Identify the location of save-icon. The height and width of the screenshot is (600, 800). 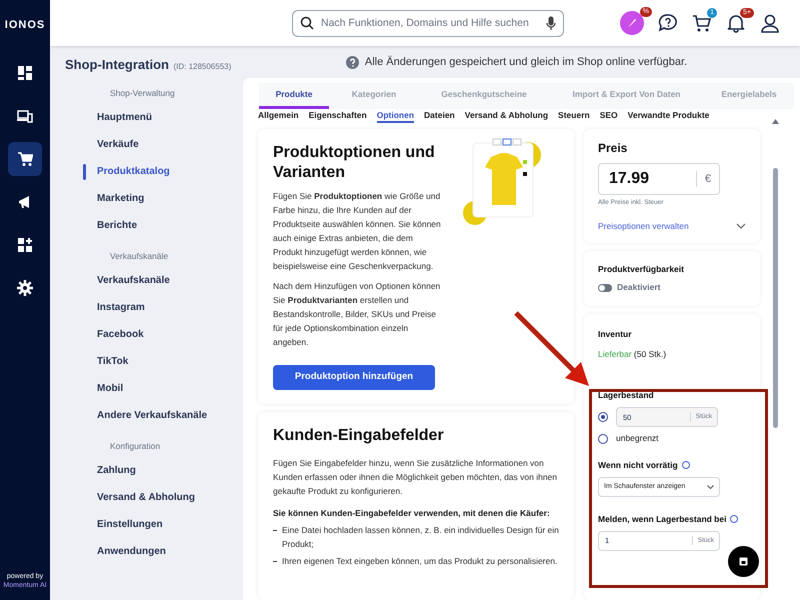
(743, 561).